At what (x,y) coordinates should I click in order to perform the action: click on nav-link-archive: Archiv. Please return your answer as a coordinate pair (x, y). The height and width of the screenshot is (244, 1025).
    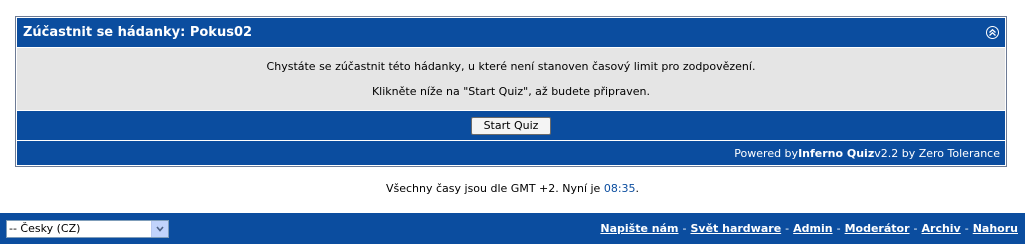
    Looking at the image, I should click on (941, 228).